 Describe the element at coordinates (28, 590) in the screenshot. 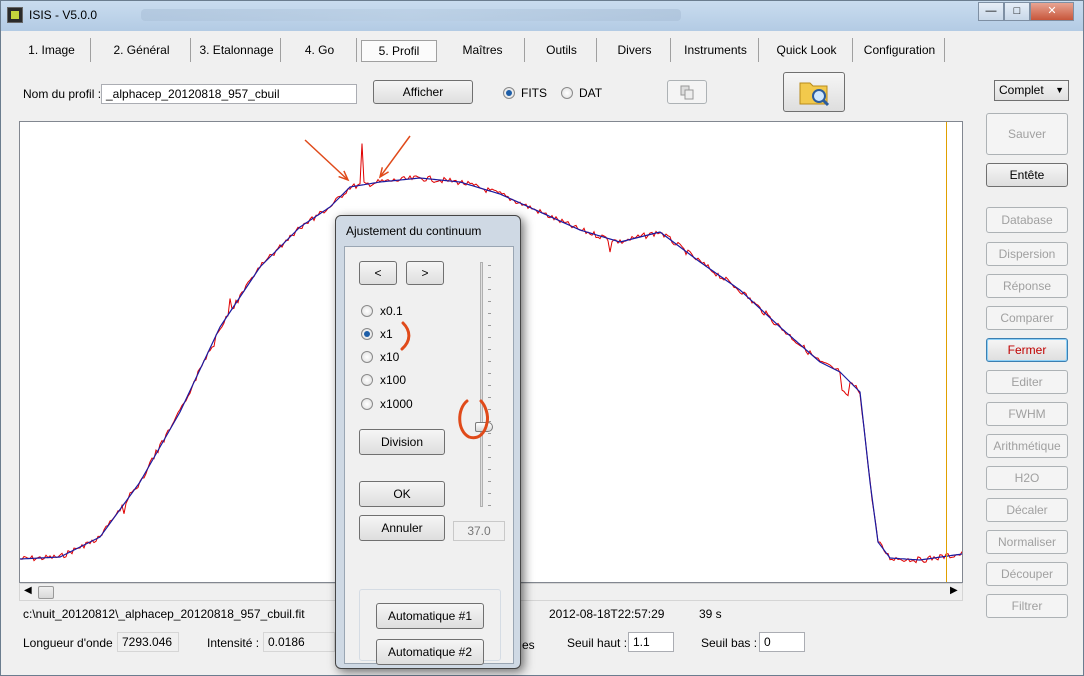

I see `scroll-left-icon: ◀` at that location.